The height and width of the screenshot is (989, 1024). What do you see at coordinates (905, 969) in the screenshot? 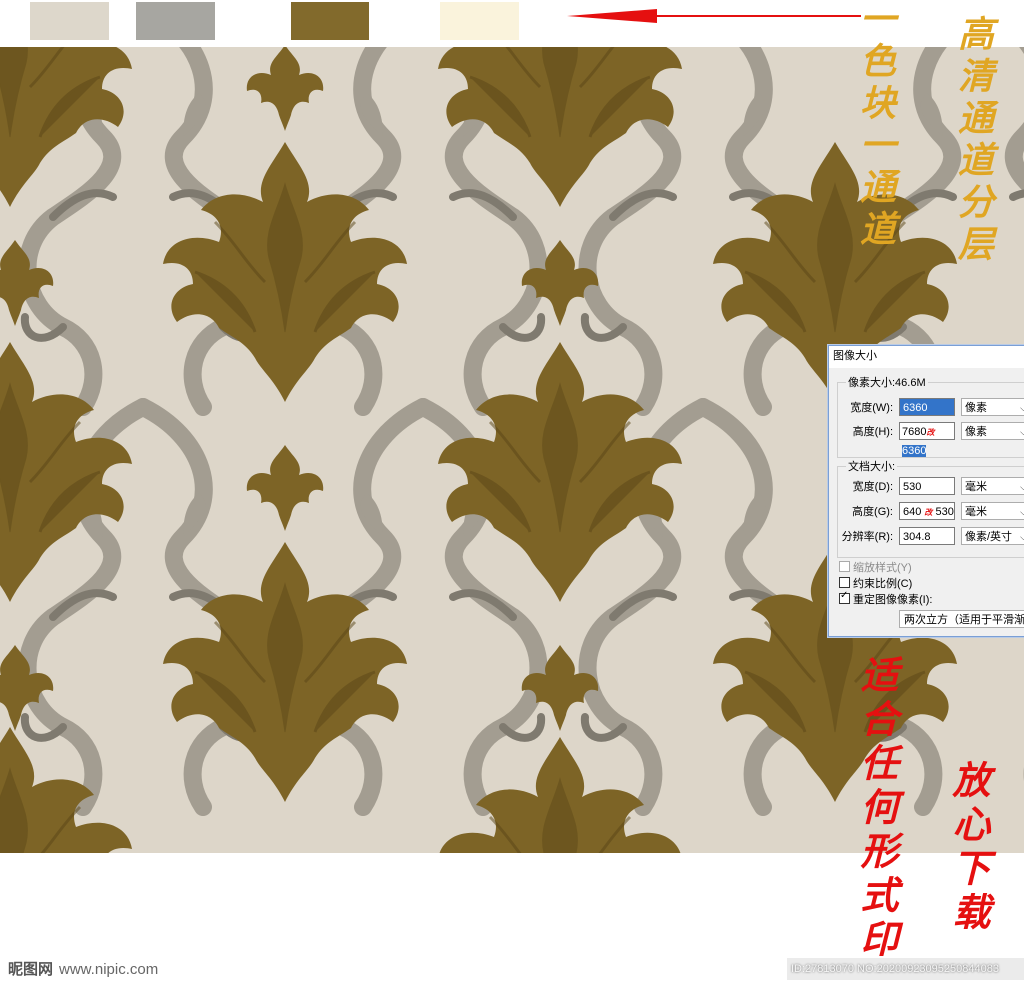
I see `watermark-id: ID:27813070 NO:20200923095250844083` at bounding box center [905, 969].